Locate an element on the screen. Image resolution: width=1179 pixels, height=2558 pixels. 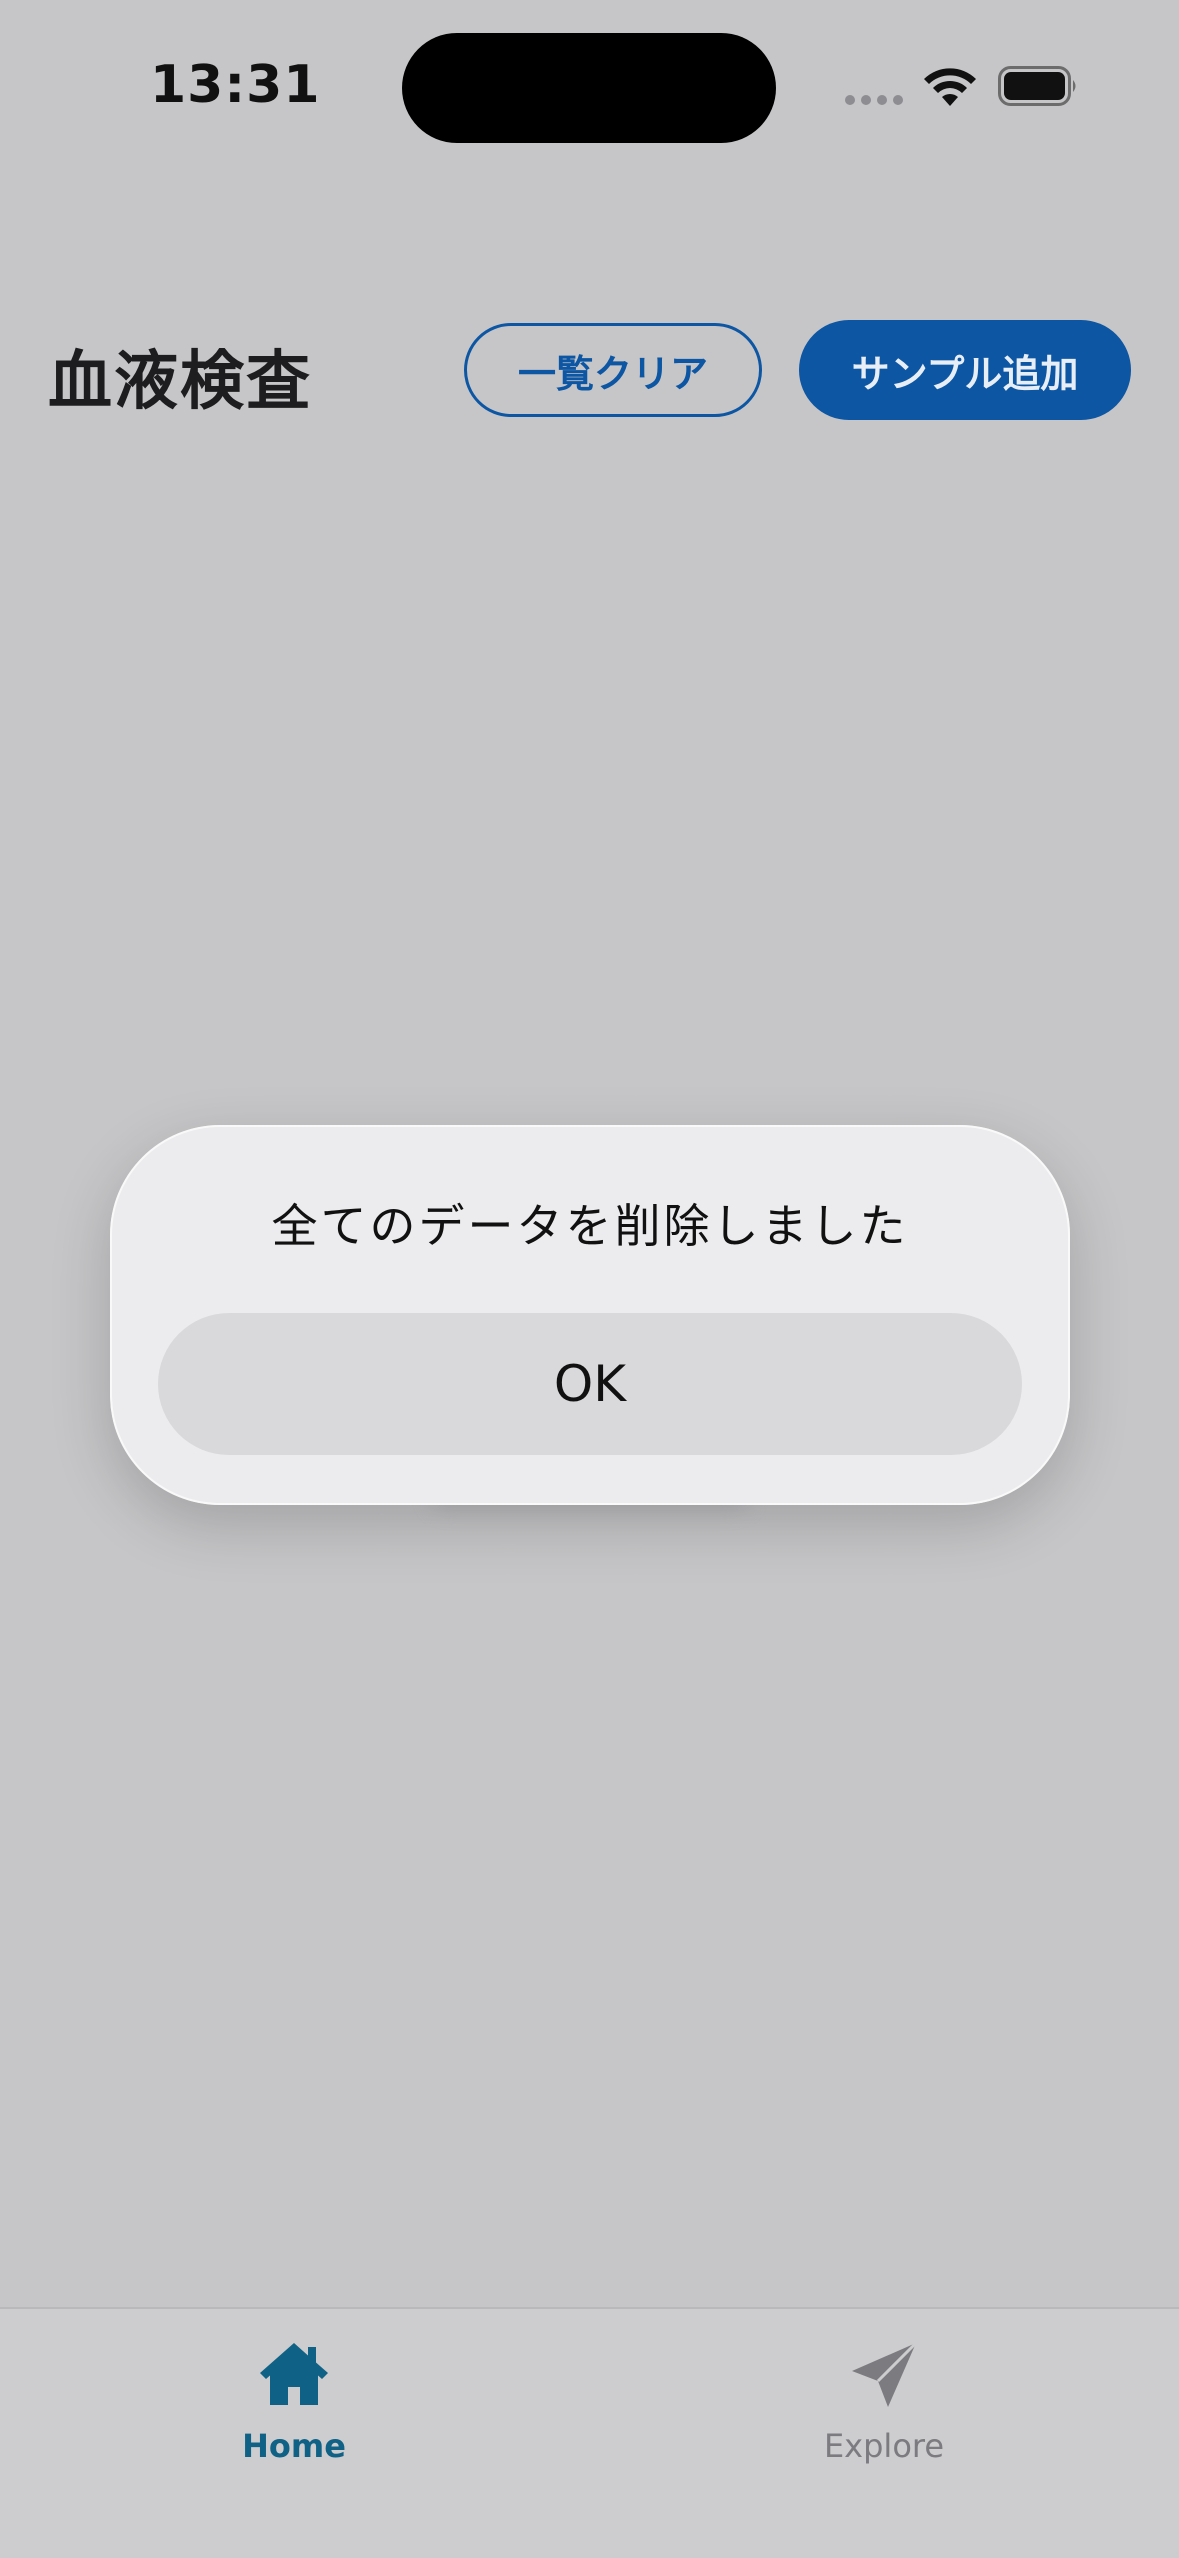
alert-dialog: 全てのデータを削除しました OK is located at coordinates (590, 1315).